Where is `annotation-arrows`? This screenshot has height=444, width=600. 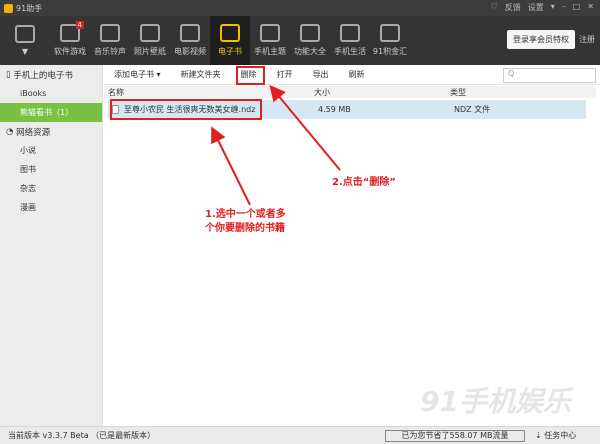 annotation-arrows is located at coordinates (276, 145).